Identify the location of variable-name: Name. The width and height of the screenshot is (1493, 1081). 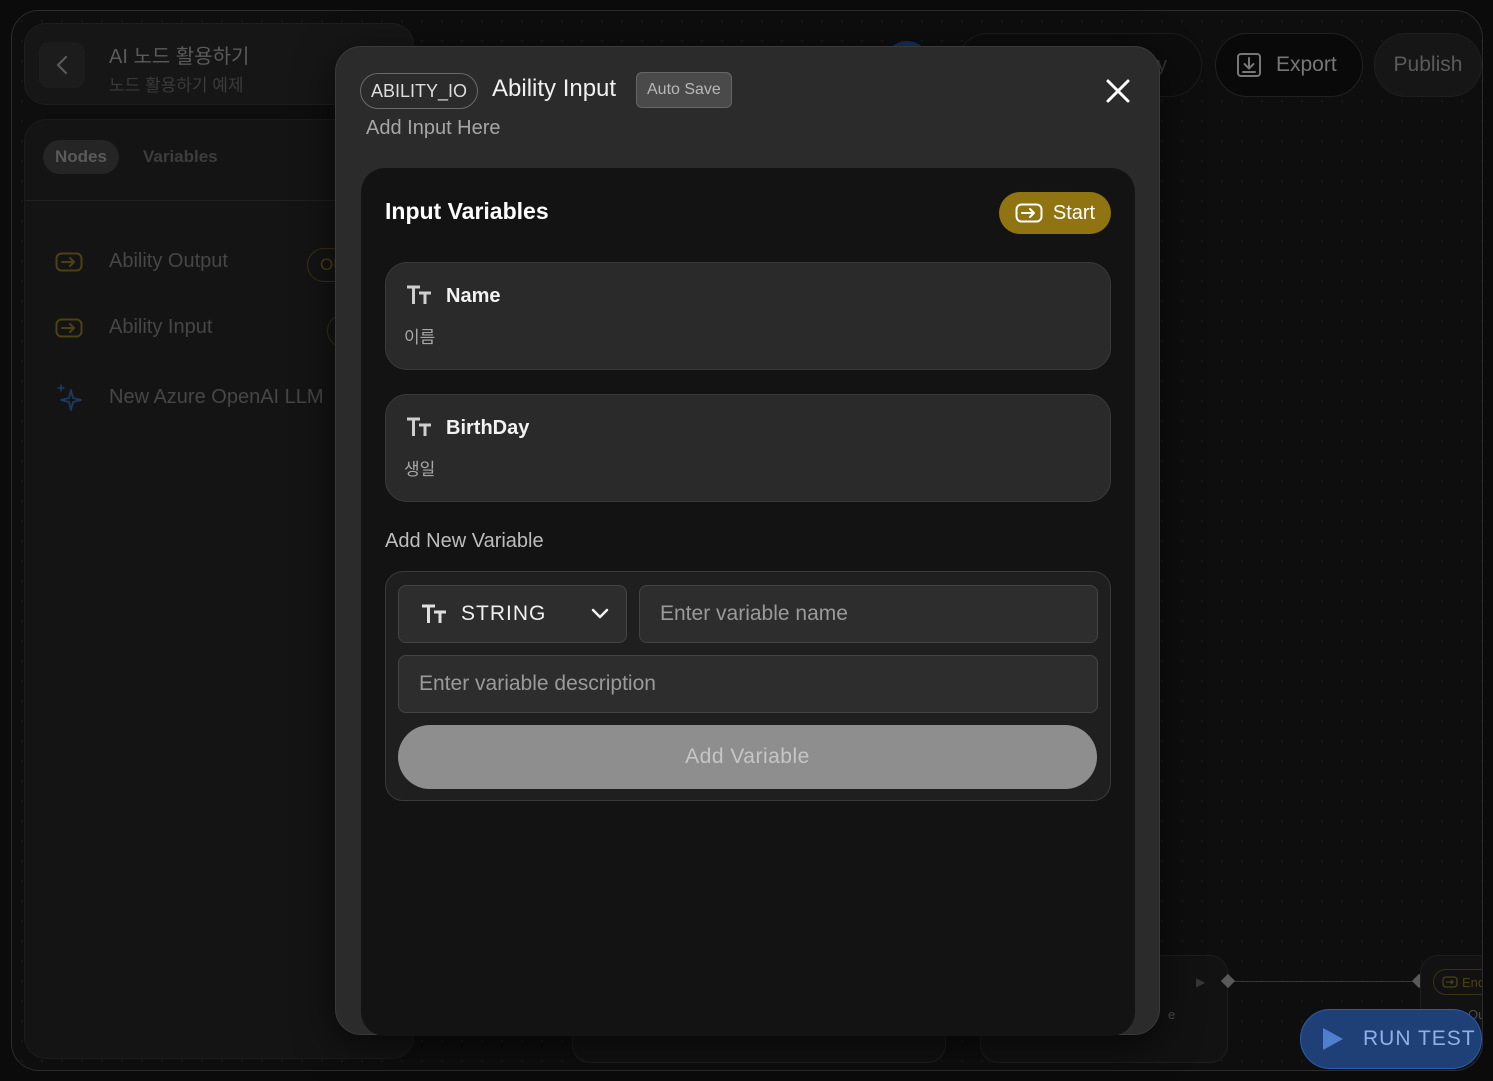
(473, 296).